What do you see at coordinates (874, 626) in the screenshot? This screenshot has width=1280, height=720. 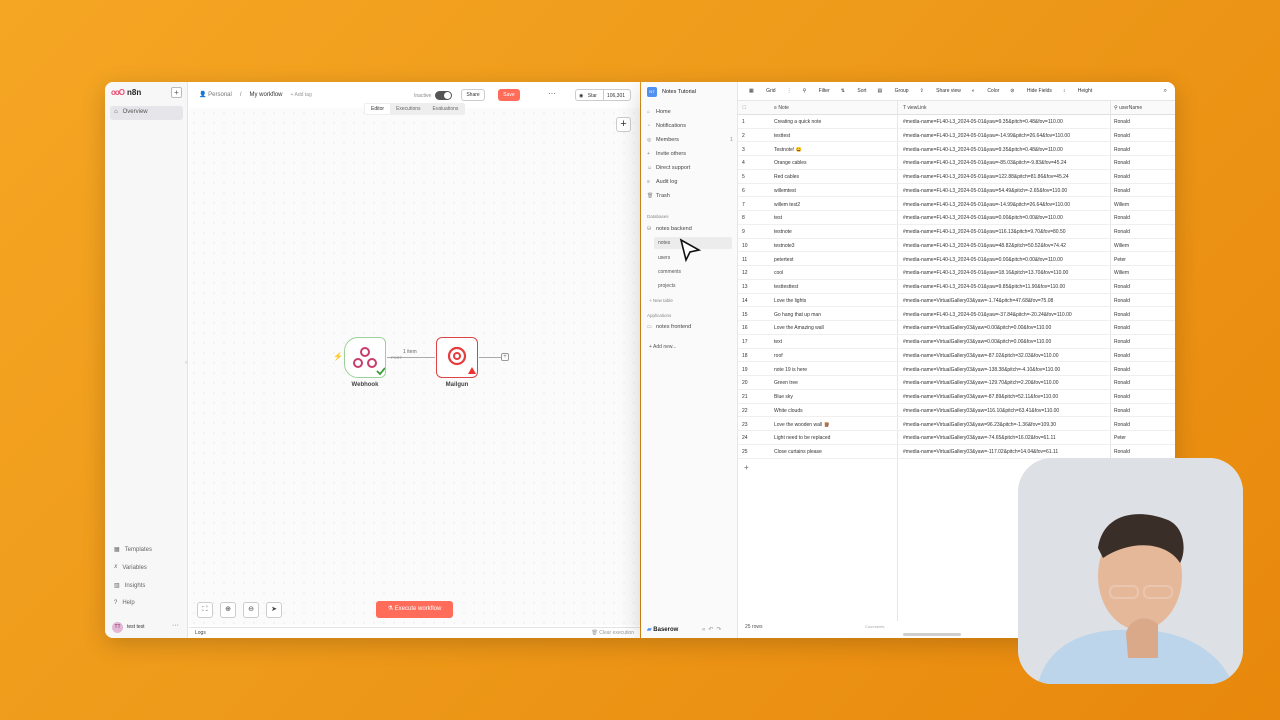 I see `comments-link: Comments` at bounding box center [874, 626].